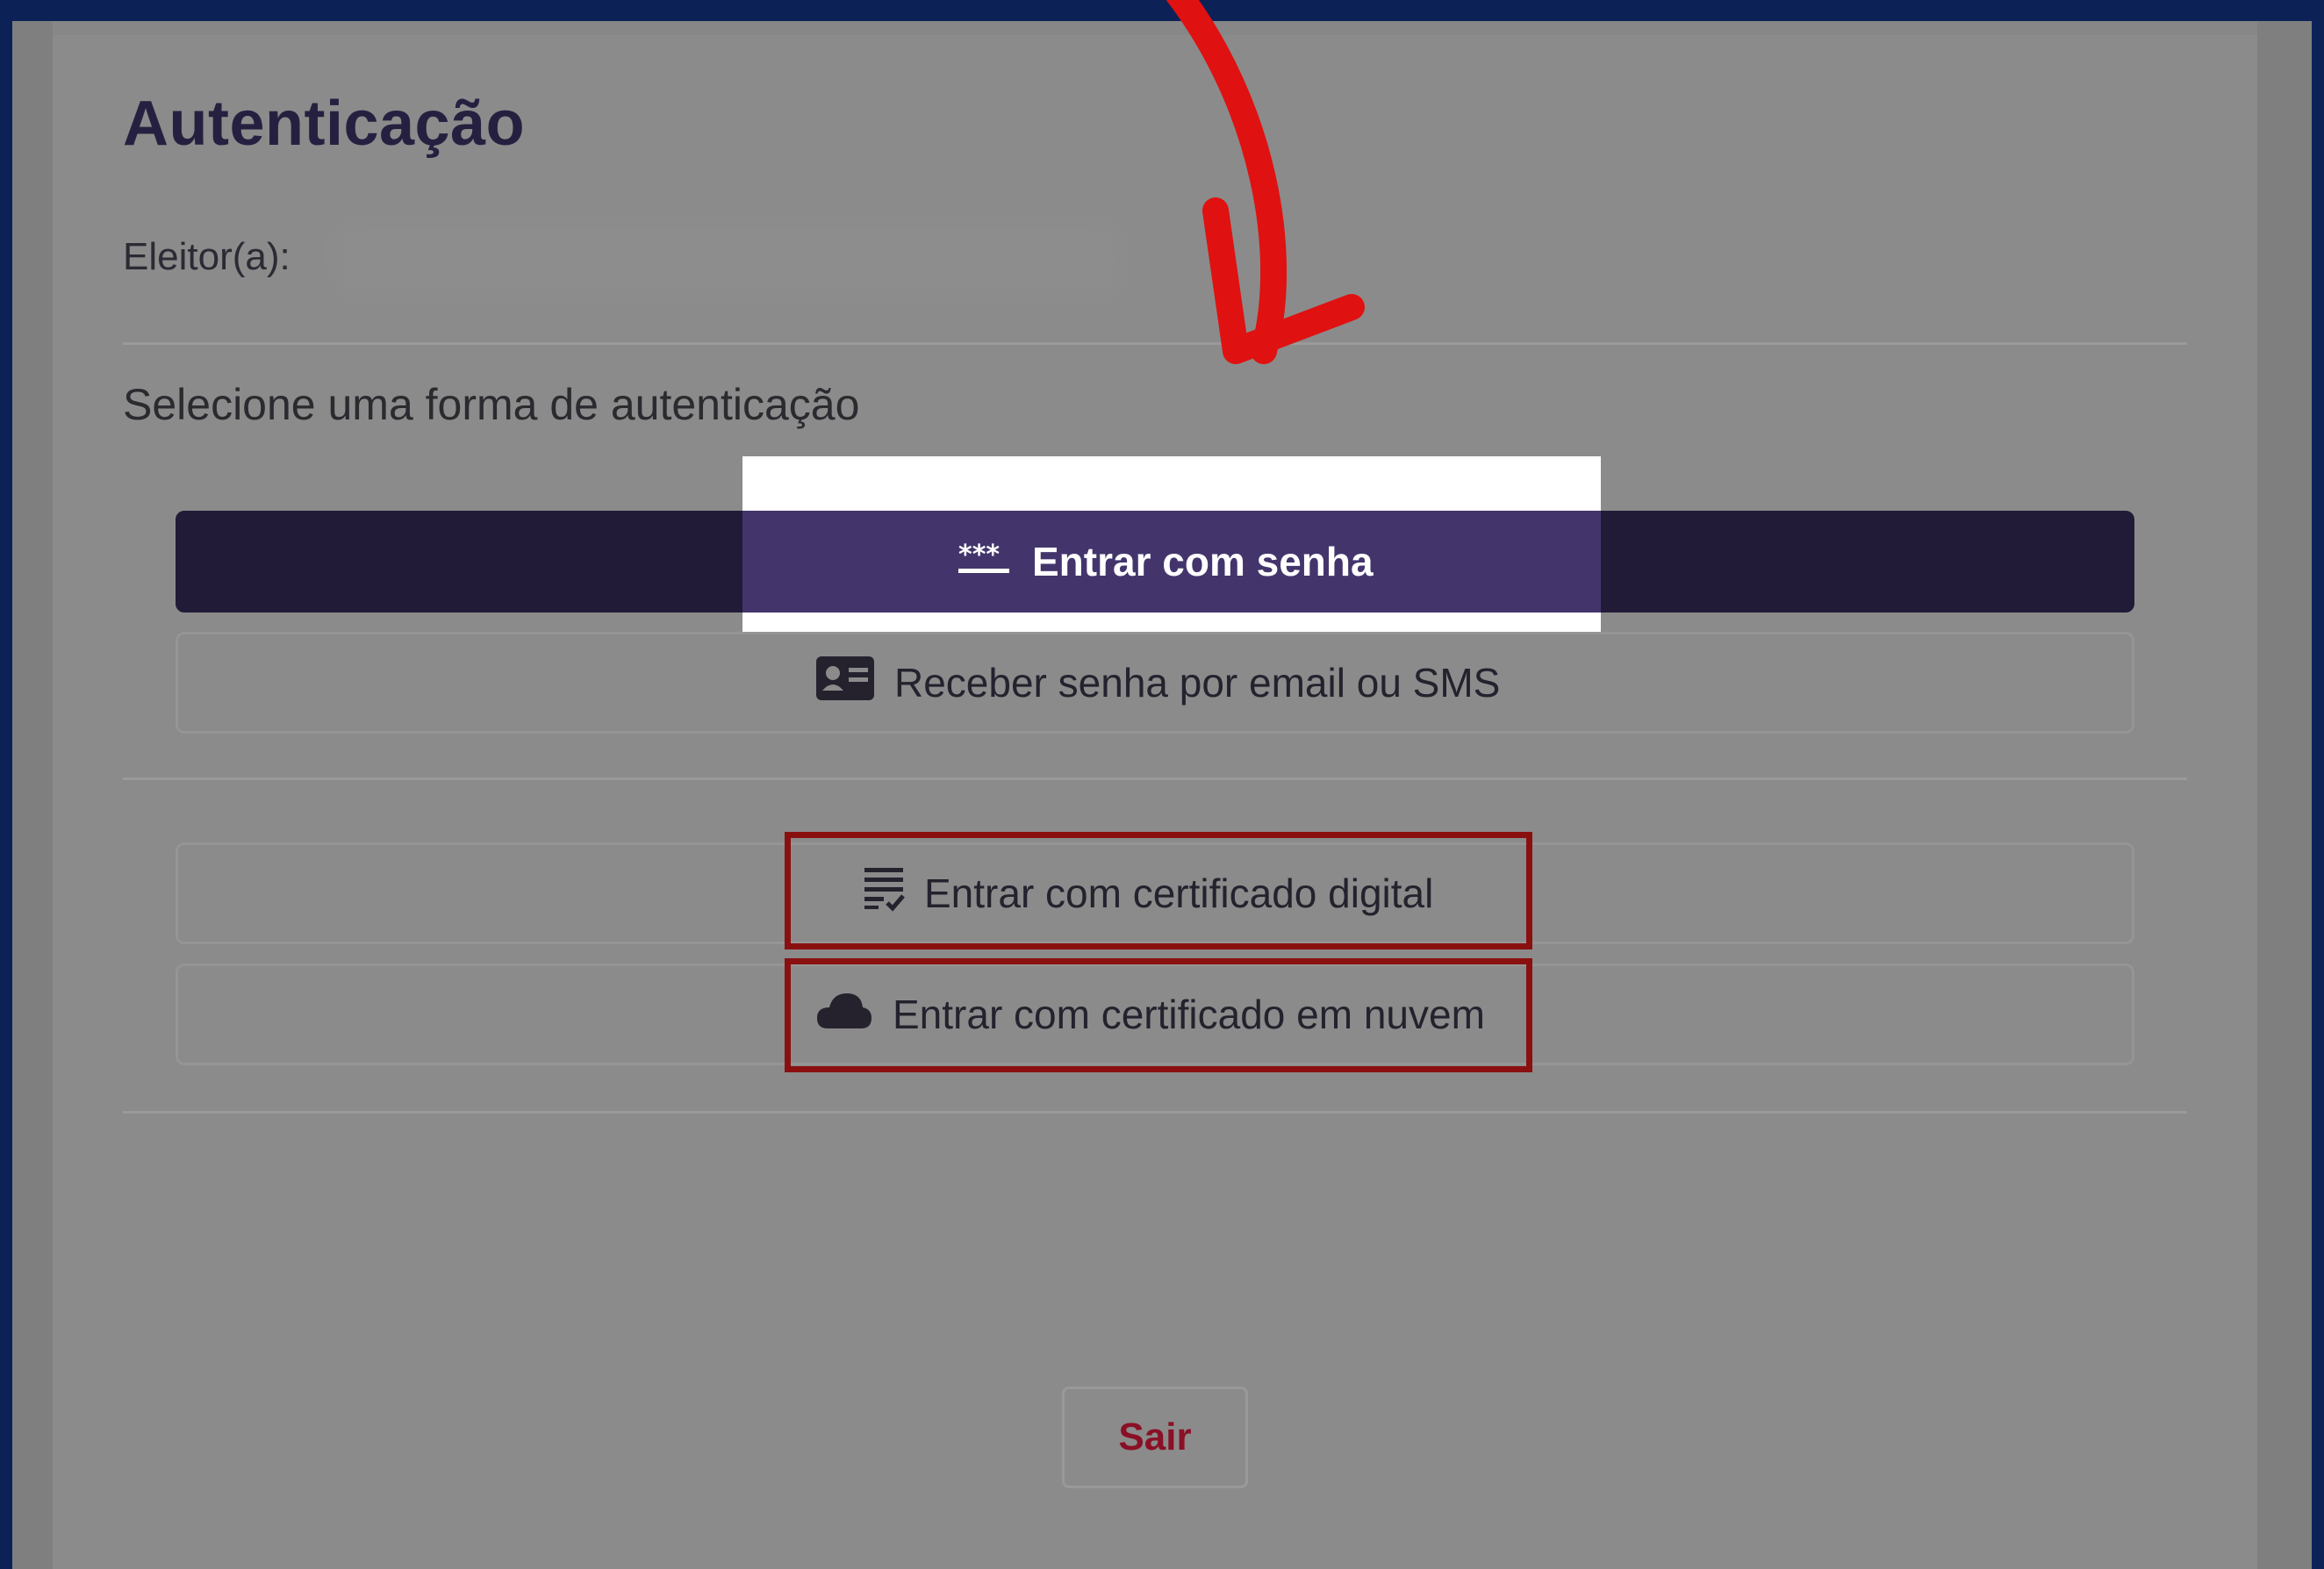  I want to click on password-login-label: Entrar com senha, so click(1203, 562).